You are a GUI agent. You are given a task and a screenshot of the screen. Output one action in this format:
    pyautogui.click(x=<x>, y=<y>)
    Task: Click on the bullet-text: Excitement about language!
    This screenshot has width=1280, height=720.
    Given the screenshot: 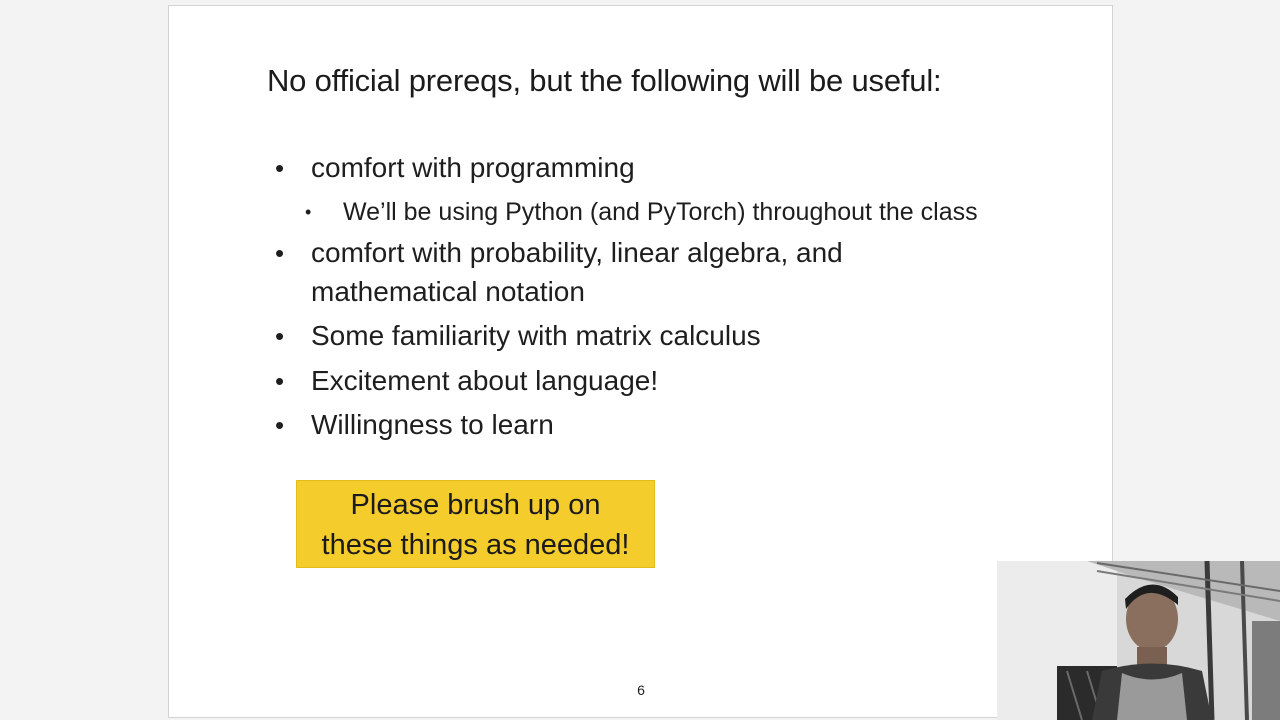 What is the action you would take?
    pyautogui.click(x=485, y=380)
    